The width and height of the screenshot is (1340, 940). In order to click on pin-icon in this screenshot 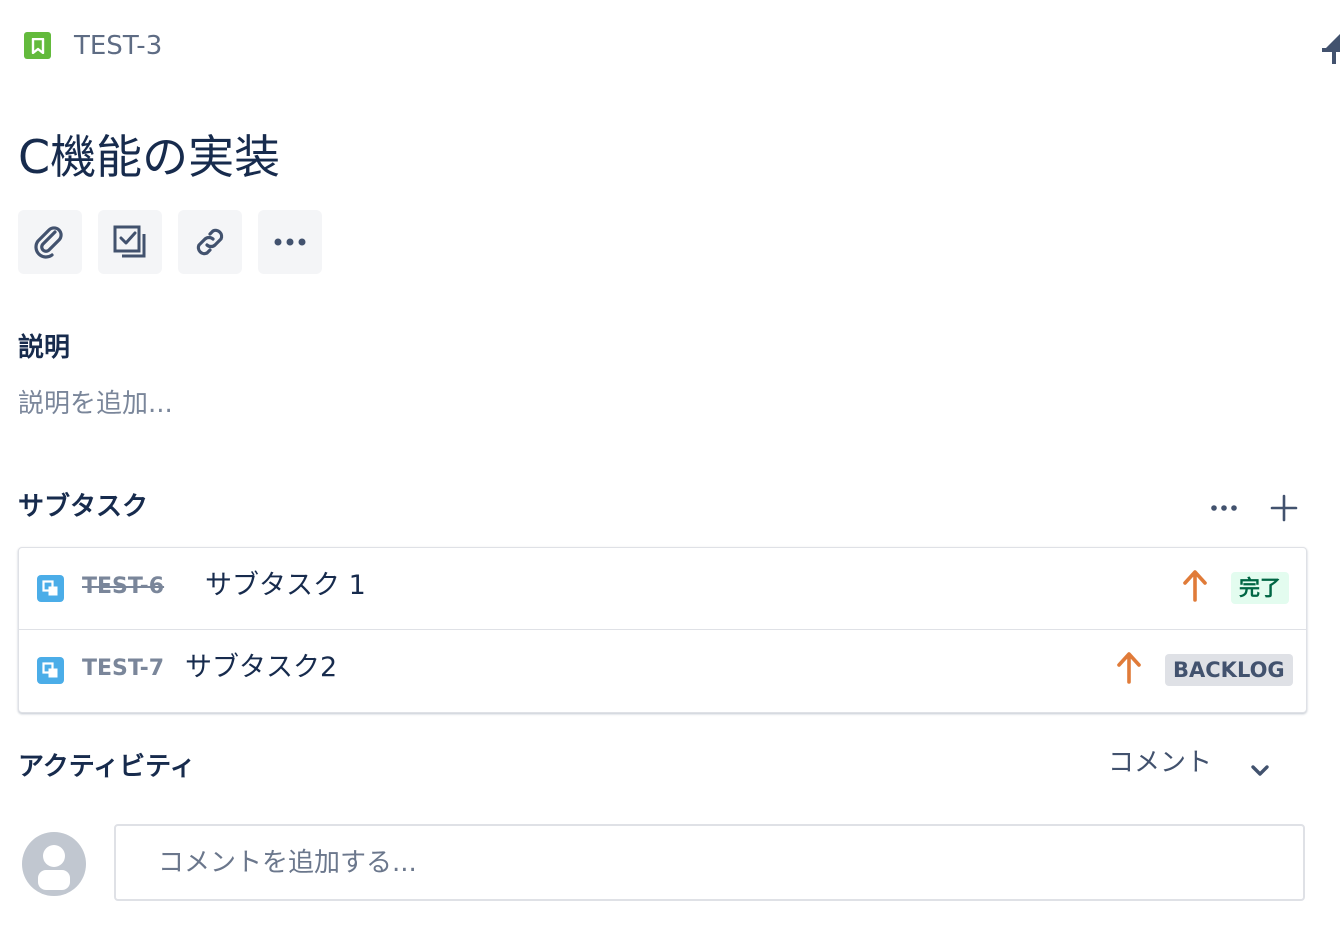, I will do `click(1329, 48)`.